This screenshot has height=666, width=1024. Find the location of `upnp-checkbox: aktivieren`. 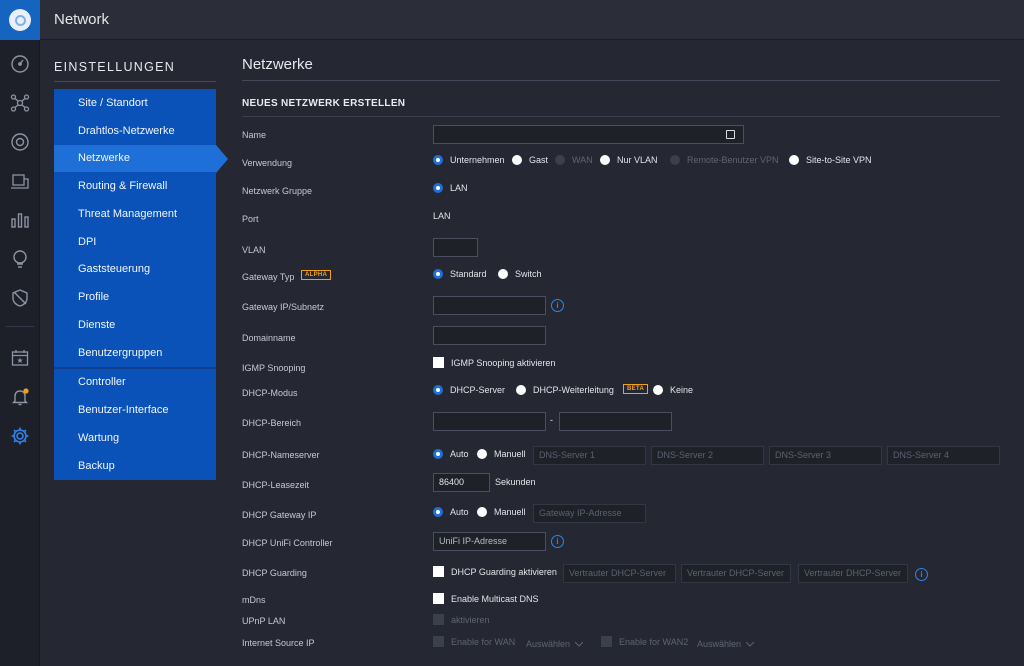

upnp-checkbox: aktivieren is located at coordinates (461, 619).